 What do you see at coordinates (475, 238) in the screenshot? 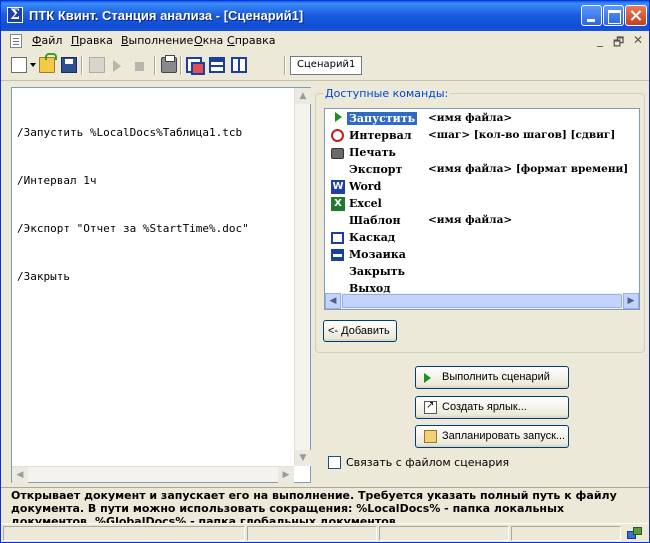
I see `command-item-cascade: Каскад` at bounding box center [475, 238].